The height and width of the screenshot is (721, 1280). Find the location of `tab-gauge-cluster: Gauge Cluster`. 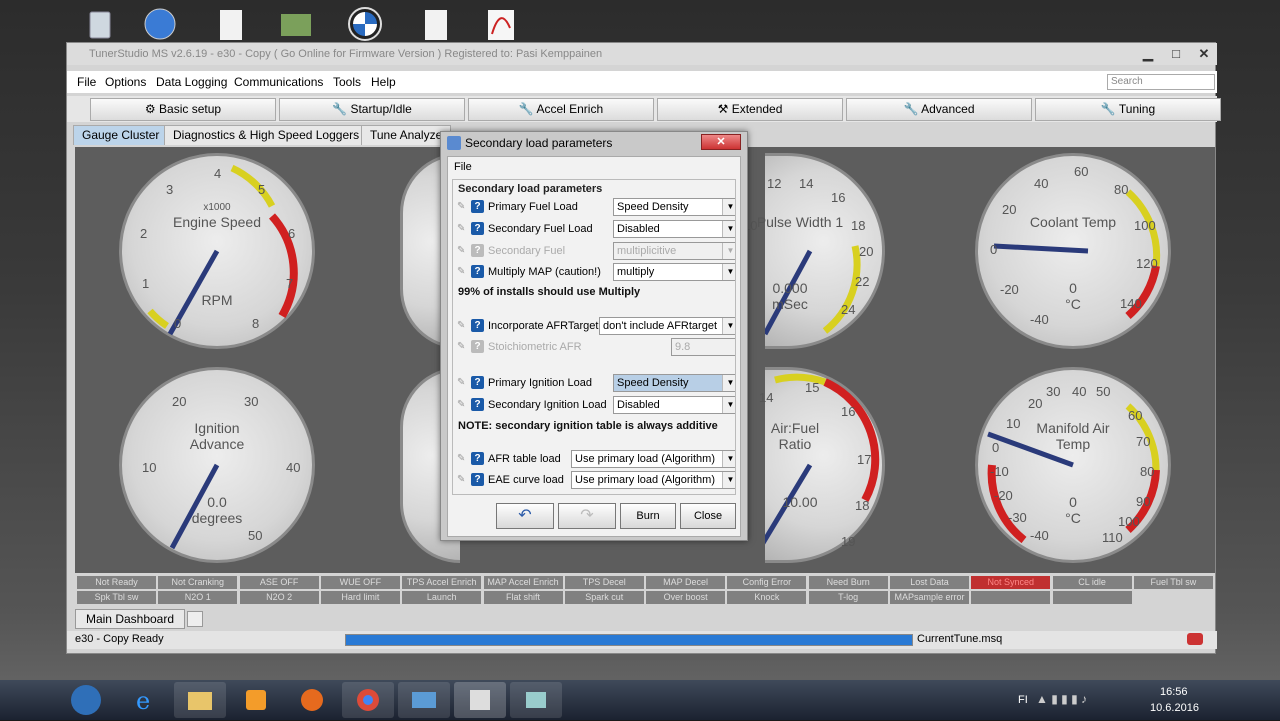

tab-gauge-cluster: Gauge Cluster is located at coordinates (121, 135).